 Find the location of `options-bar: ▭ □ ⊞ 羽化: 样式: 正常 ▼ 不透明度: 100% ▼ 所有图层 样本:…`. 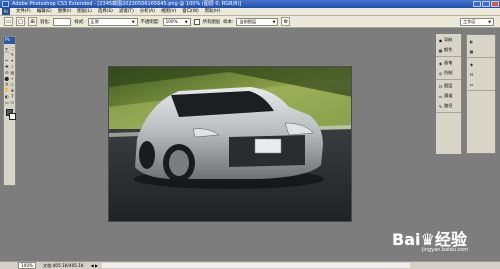

options-bar: ▭ □ ⊞ 羽化: 样式: 正常 ▼ 不透明度: 100% ▼ 所有图层 样本:… is located at coordinates (250, 22).